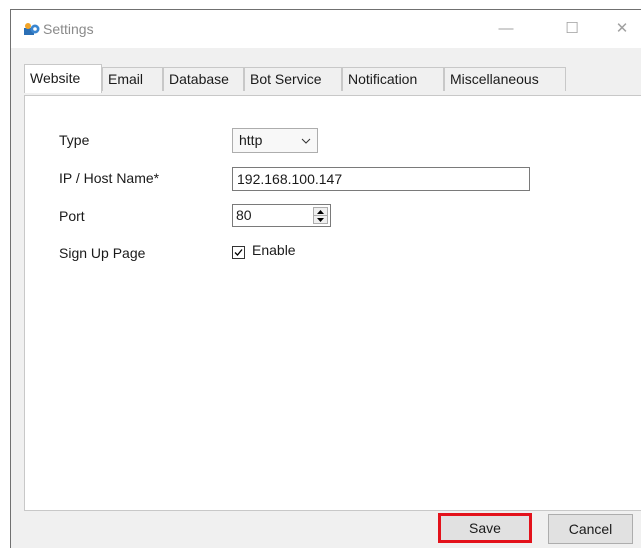 The image size is (641, 548). What do you see at coordinates (505, 79) in the screenshot?
I see `tab-miscellaneous: Miscellaneous` at bounding box center [505, 79].